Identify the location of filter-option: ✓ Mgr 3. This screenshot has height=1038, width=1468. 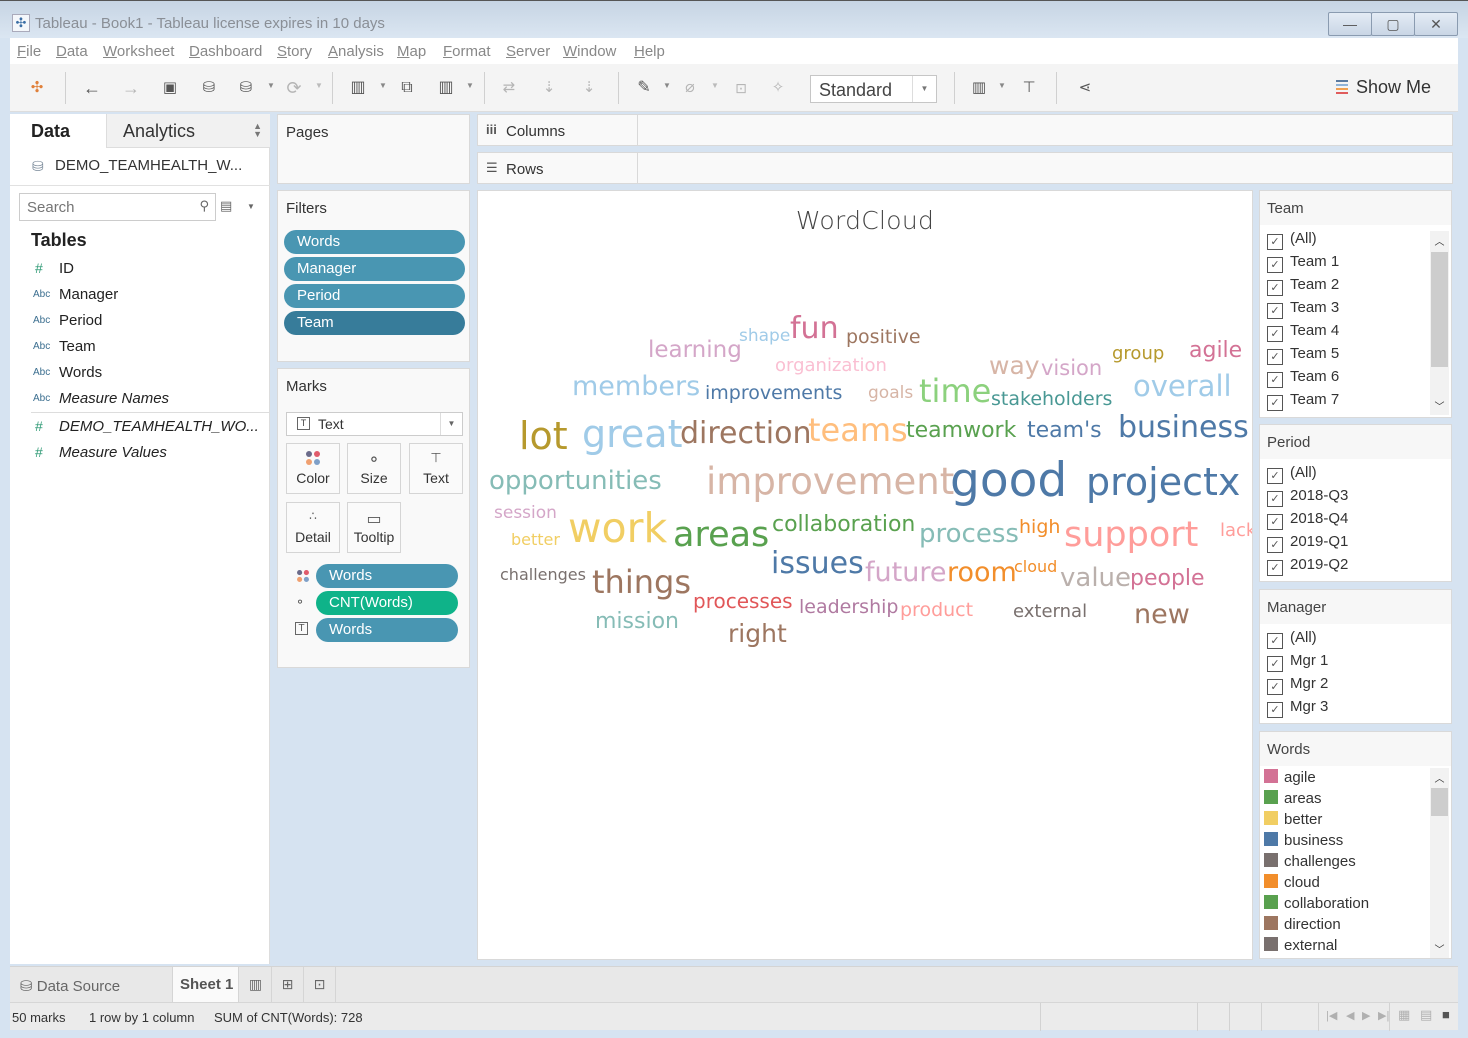
(1297, 709).